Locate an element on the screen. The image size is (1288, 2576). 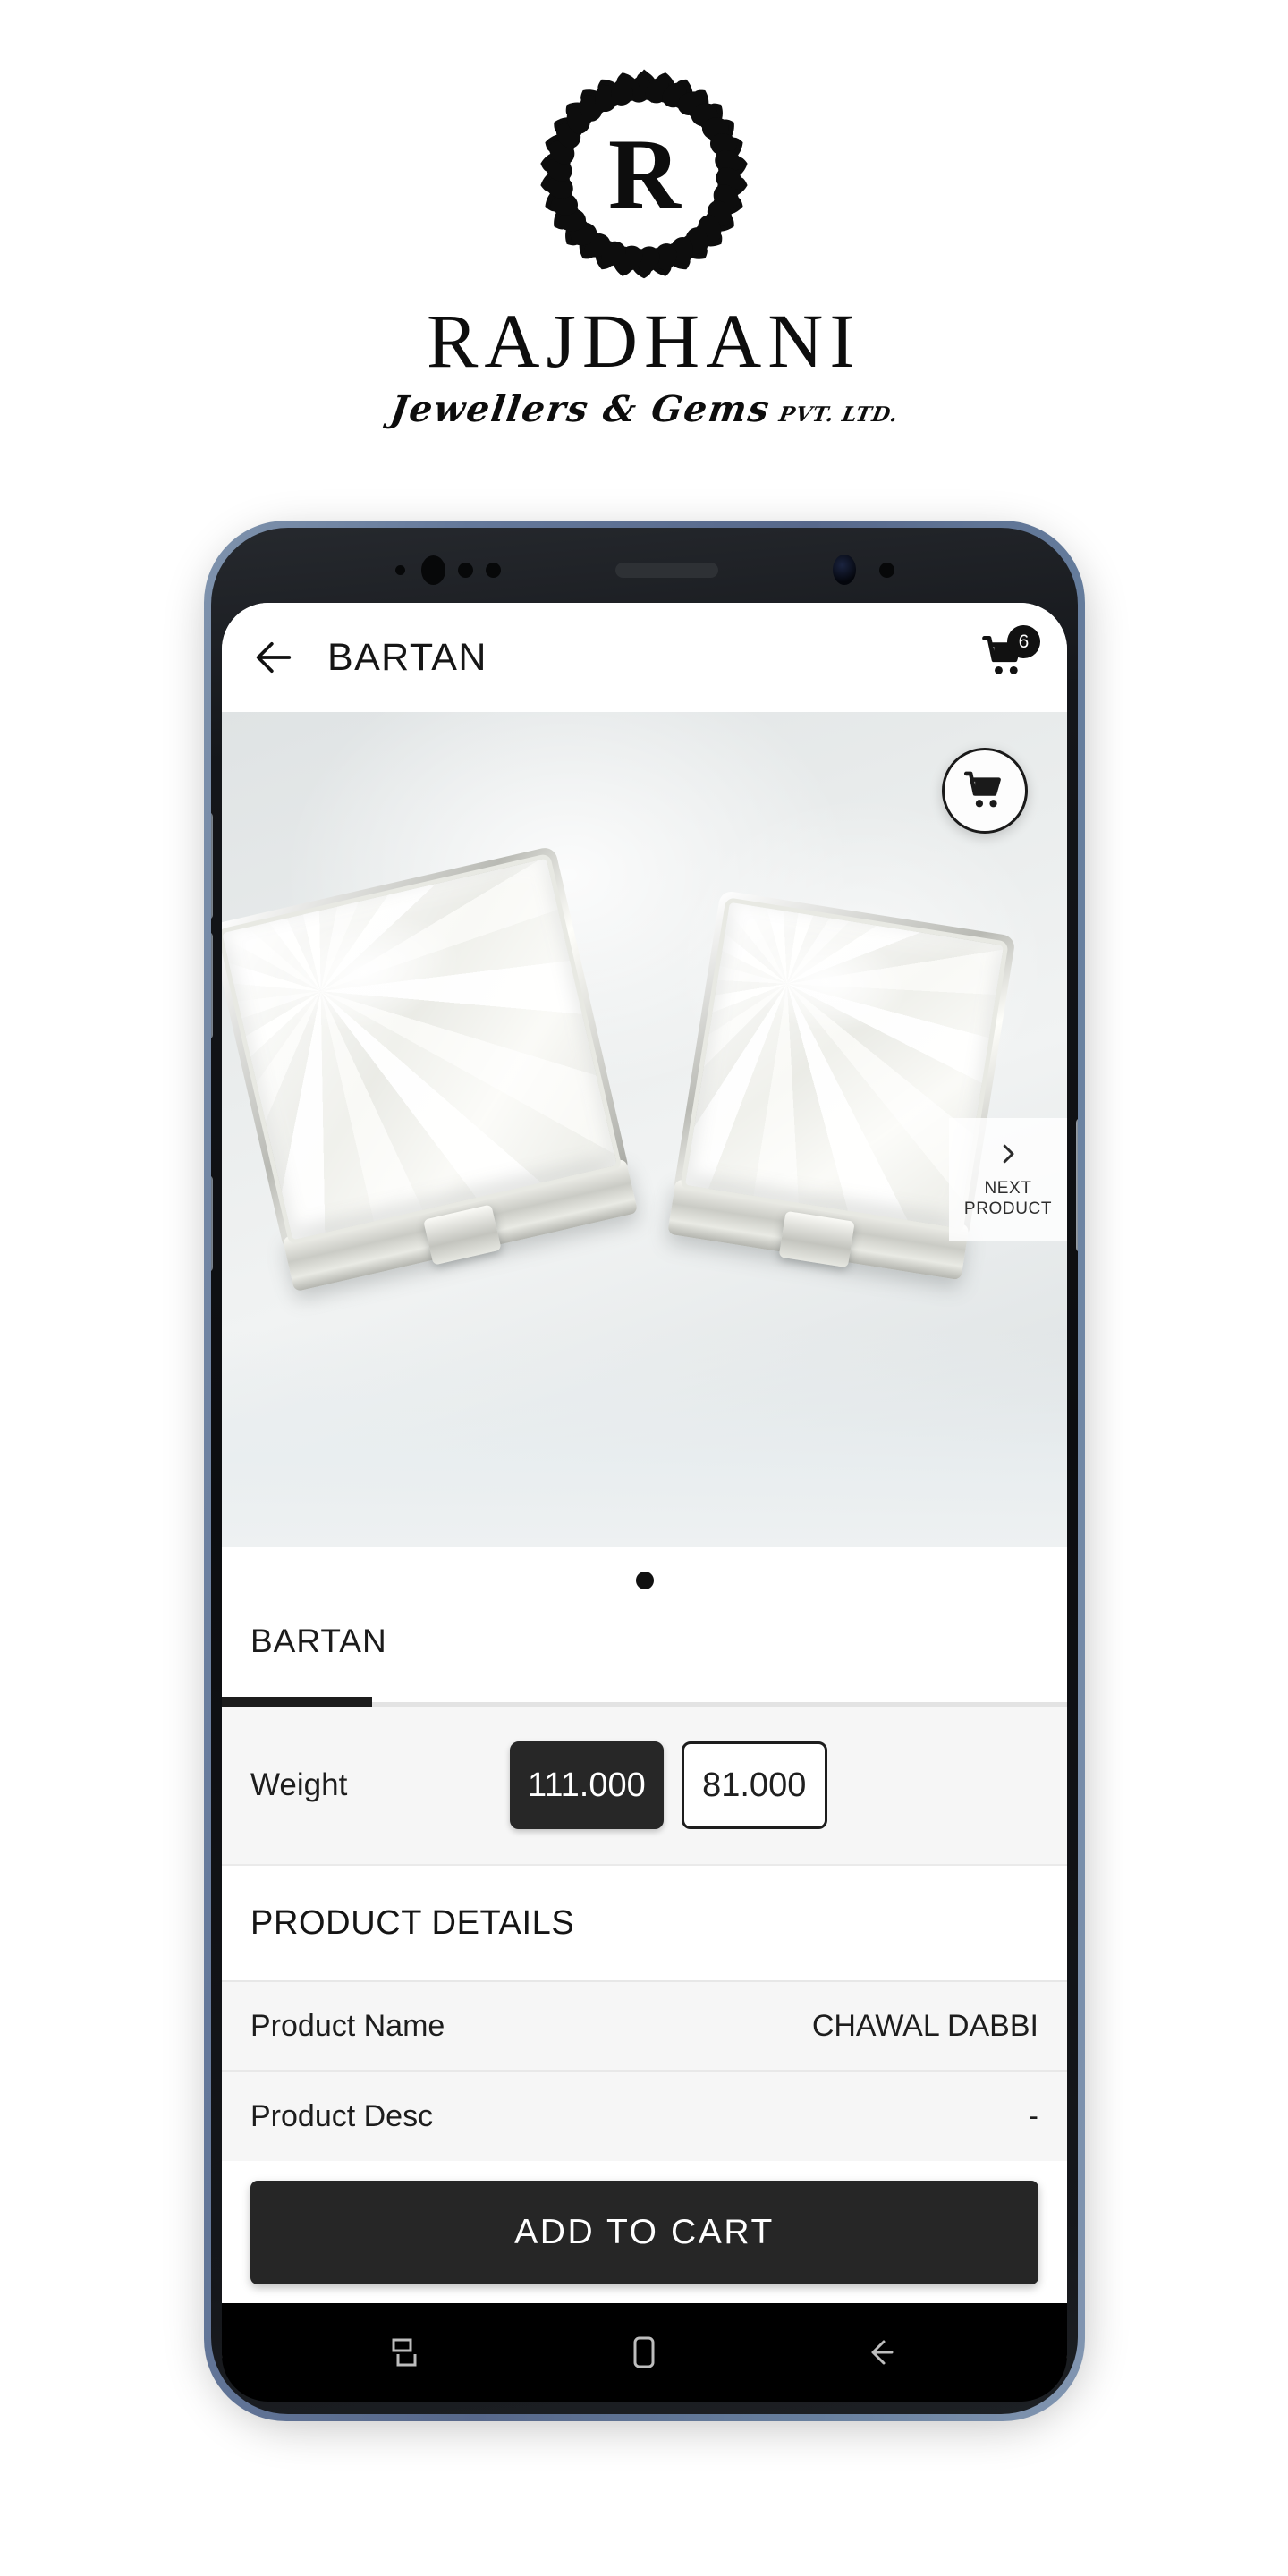
app-bar: BARTAN 6 is located at coordinates (644, 657).